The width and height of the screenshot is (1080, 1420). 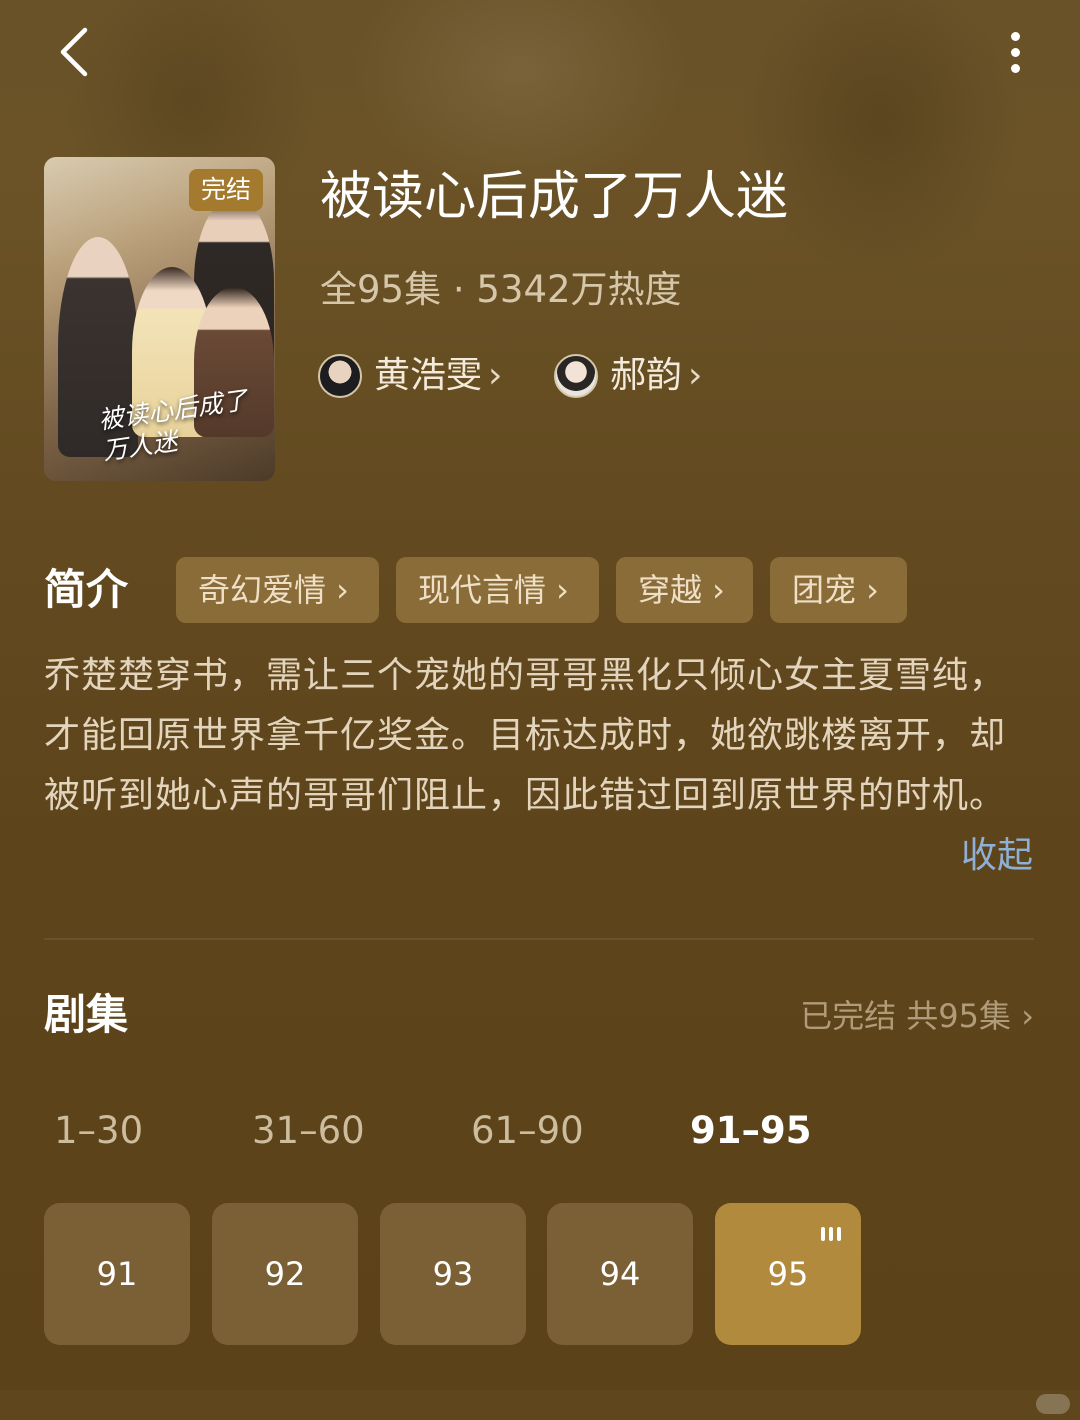 I want to click on episode-button-95: 95, so click(x=788, y=1274).